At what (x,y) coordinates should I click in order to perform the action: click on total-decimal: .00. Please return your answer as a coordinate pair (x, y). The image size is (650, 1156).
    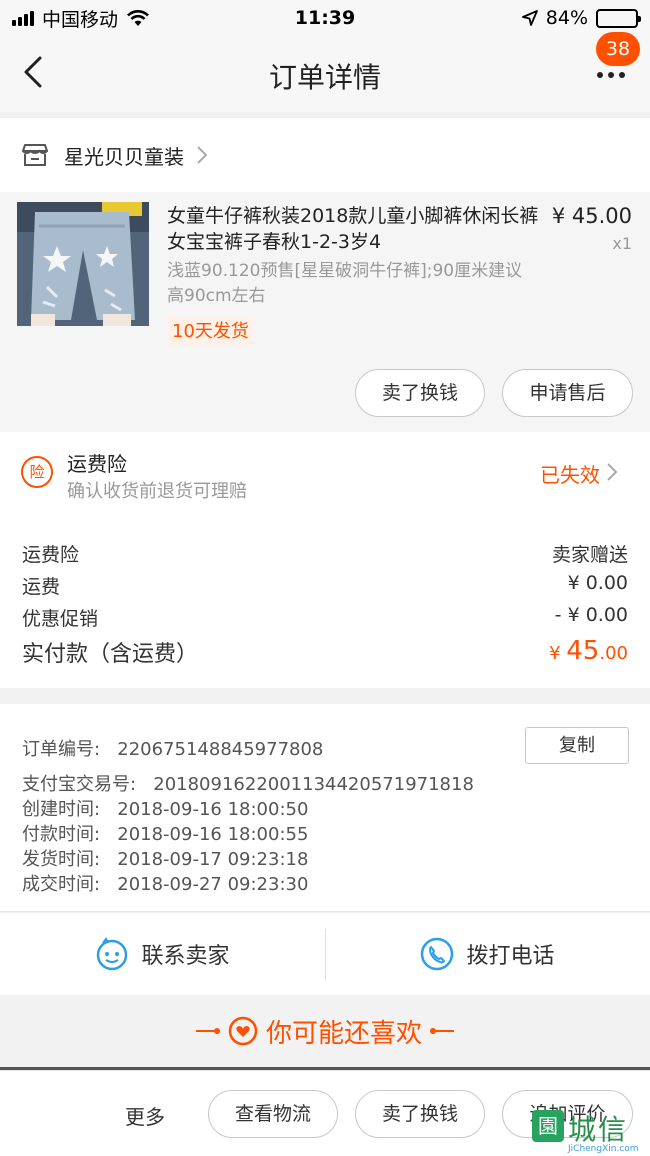
    Looking at the image, I should click on (613, 653).